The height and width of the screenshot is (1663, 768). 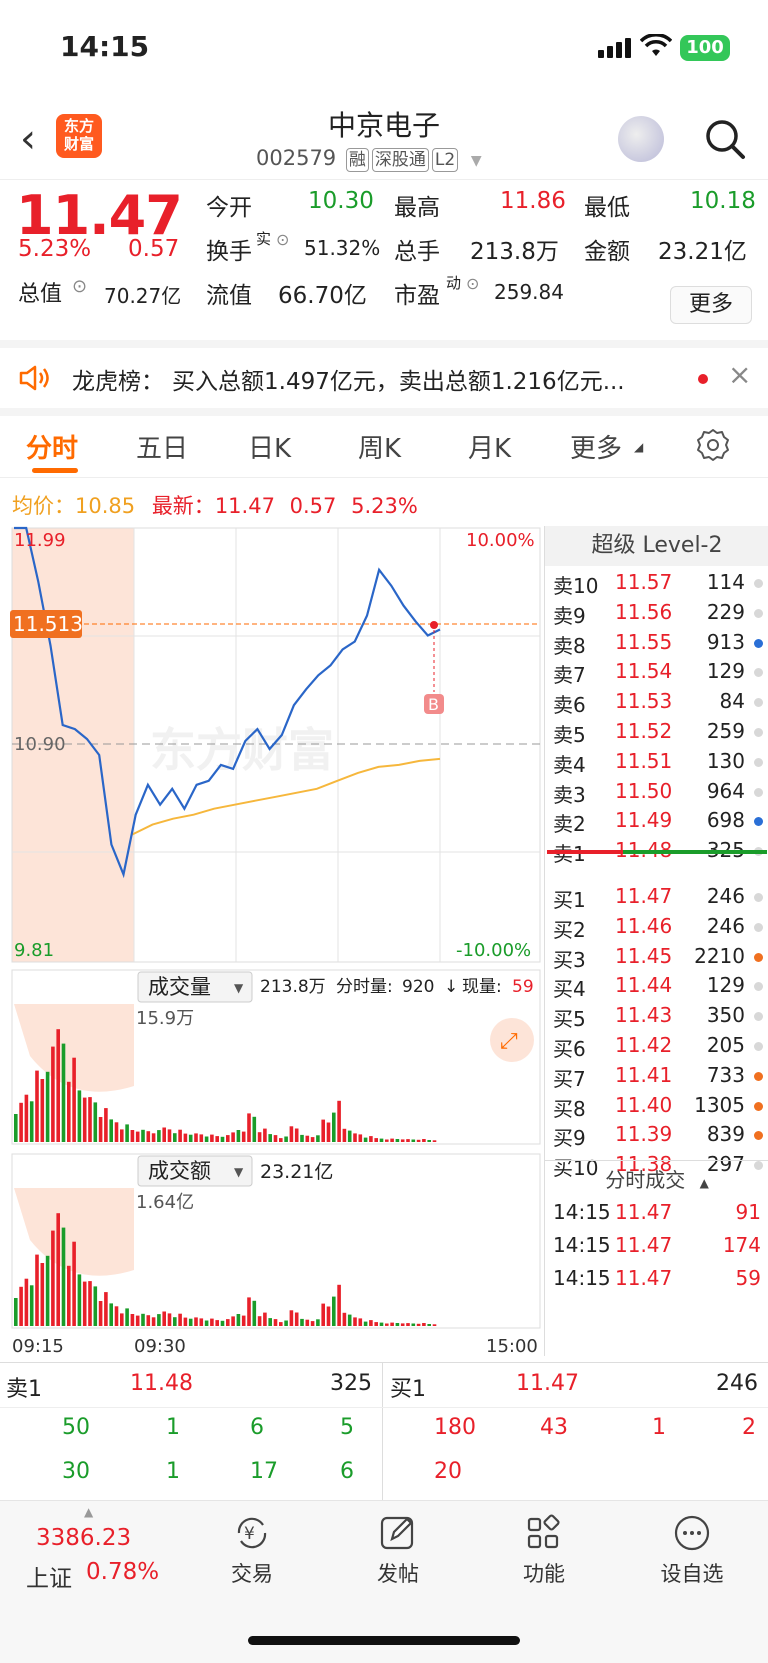 I want to click on order-level-label: 买7, so click(x=569, y=1078).